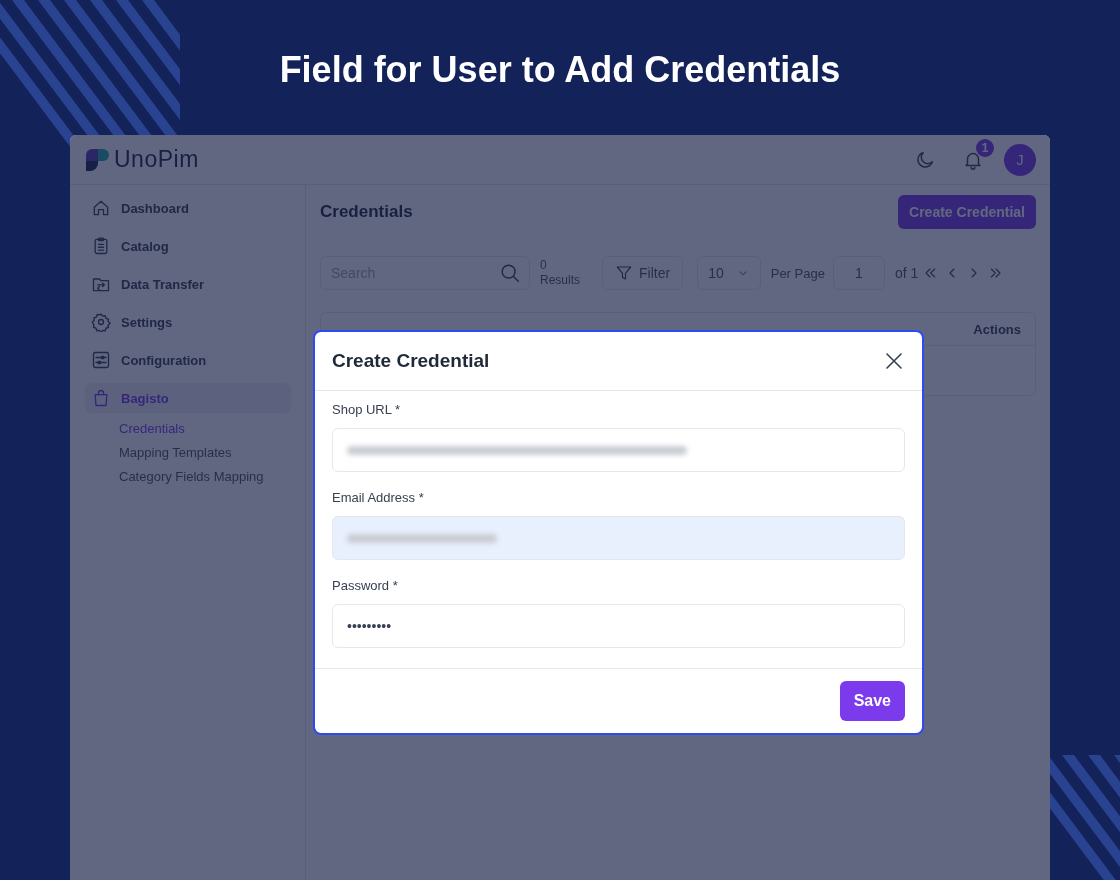 The width and height of the screenshot is (1120, 880). Describe the element at coordinates (188, 322) in the screenshot. I see `sidebar-item: Settings` at that location.